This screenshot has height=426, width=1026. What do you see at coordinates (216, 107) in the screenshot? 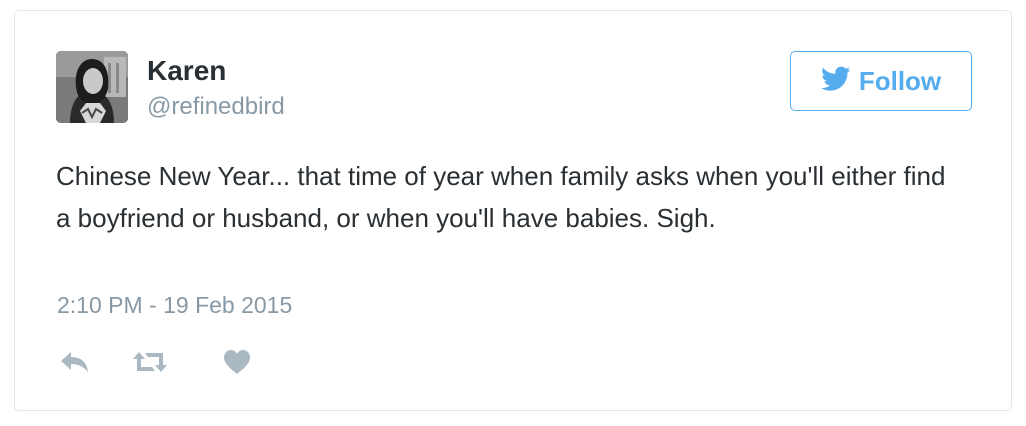
I see `author-handle: @refinedbird` at bounding box center [216, 107].